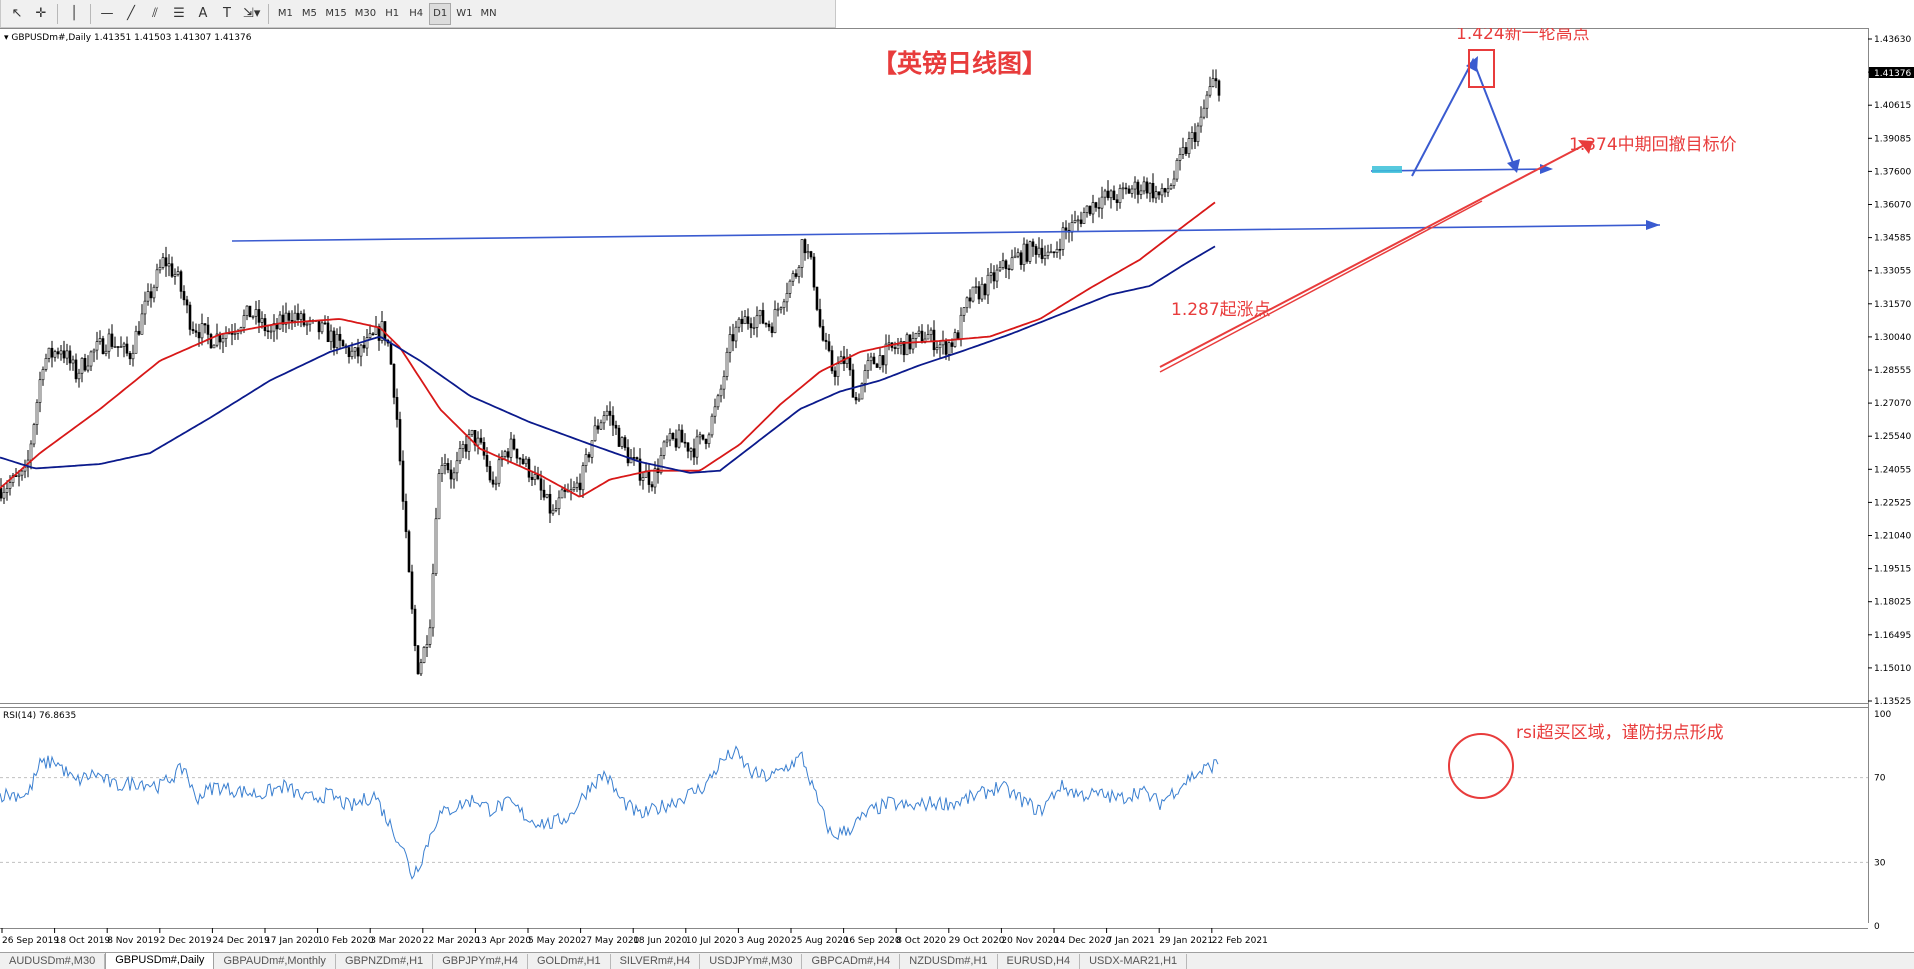 This screenshot has height=969, width=1914. I want to click on rsi-level-label: 70, so click(1880, 779).